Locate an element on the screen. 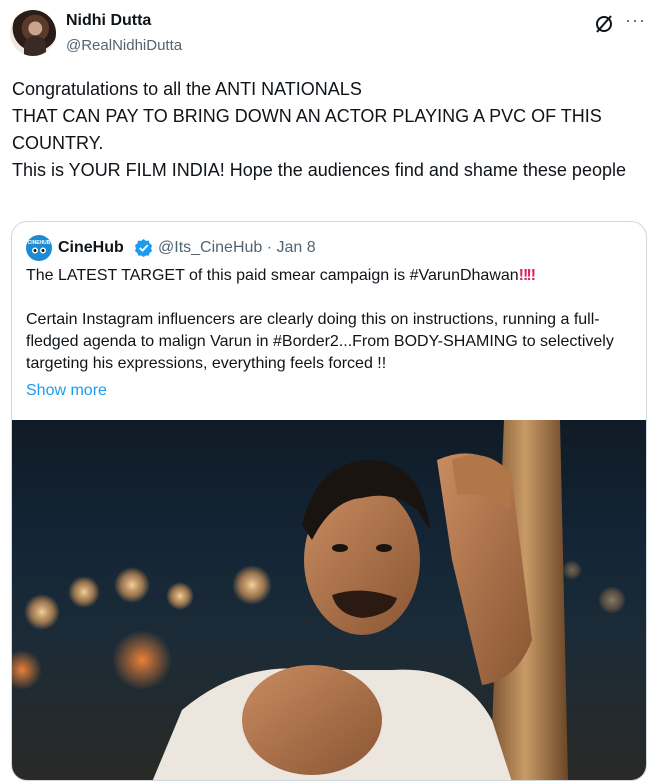 The width and height of the screenshot is (662, 781). author-avatar is located at coordinates (33, 33).